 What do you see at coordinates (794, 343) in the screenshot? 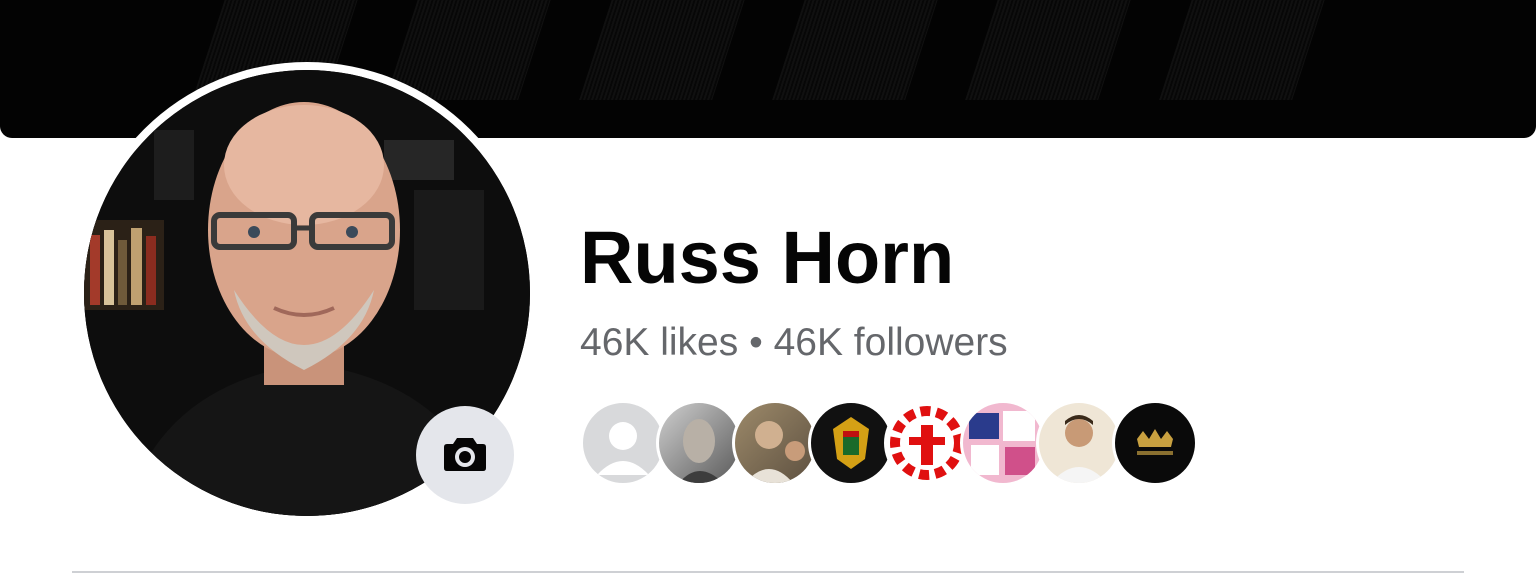
I see `likes-followers-count: 46K likes • 46K followers` at bounding box center [794, 343].